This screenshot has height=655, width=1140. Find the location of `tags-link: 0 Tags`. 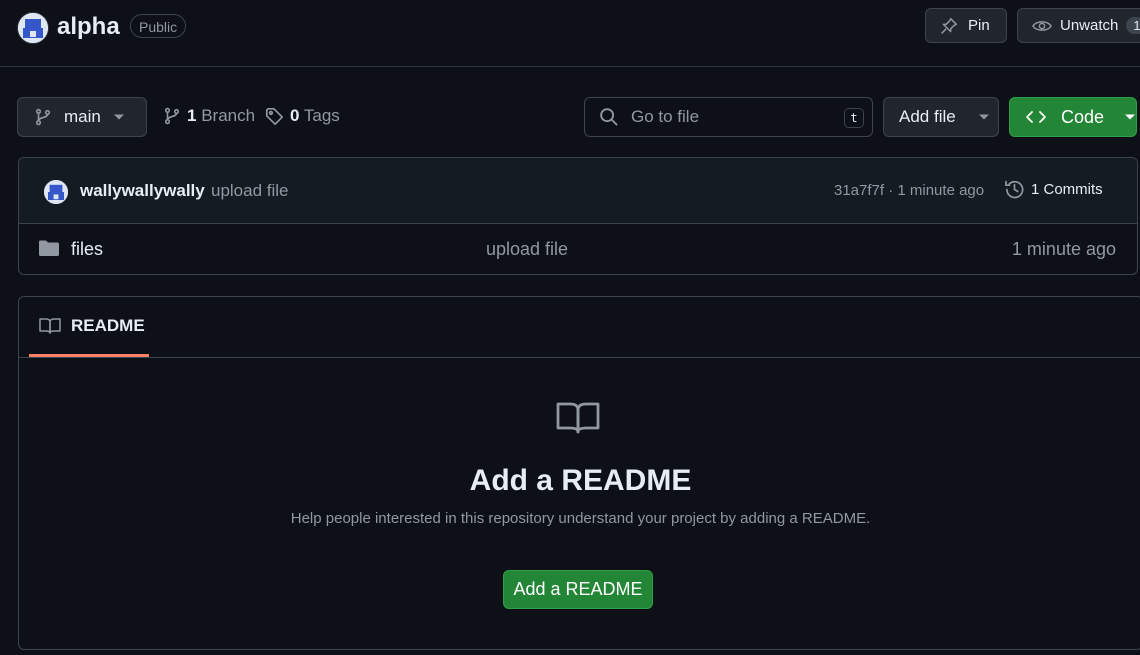

tags-link: 0 Tags is located at coordinates (302, 116).